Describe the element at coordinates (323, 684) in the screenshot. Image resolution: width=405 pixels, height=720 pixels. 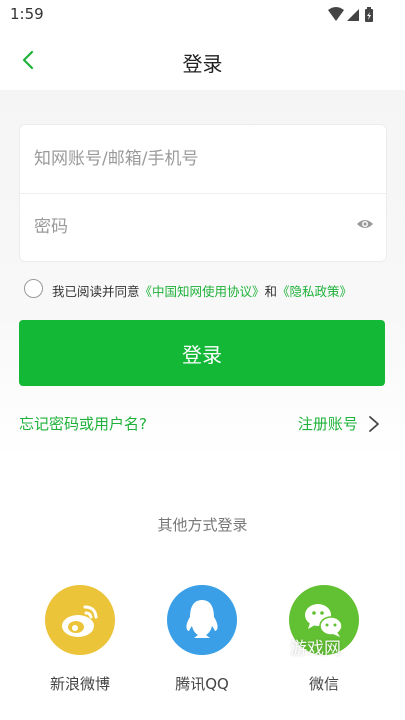
I see `wechat-label: 微信` at that location.